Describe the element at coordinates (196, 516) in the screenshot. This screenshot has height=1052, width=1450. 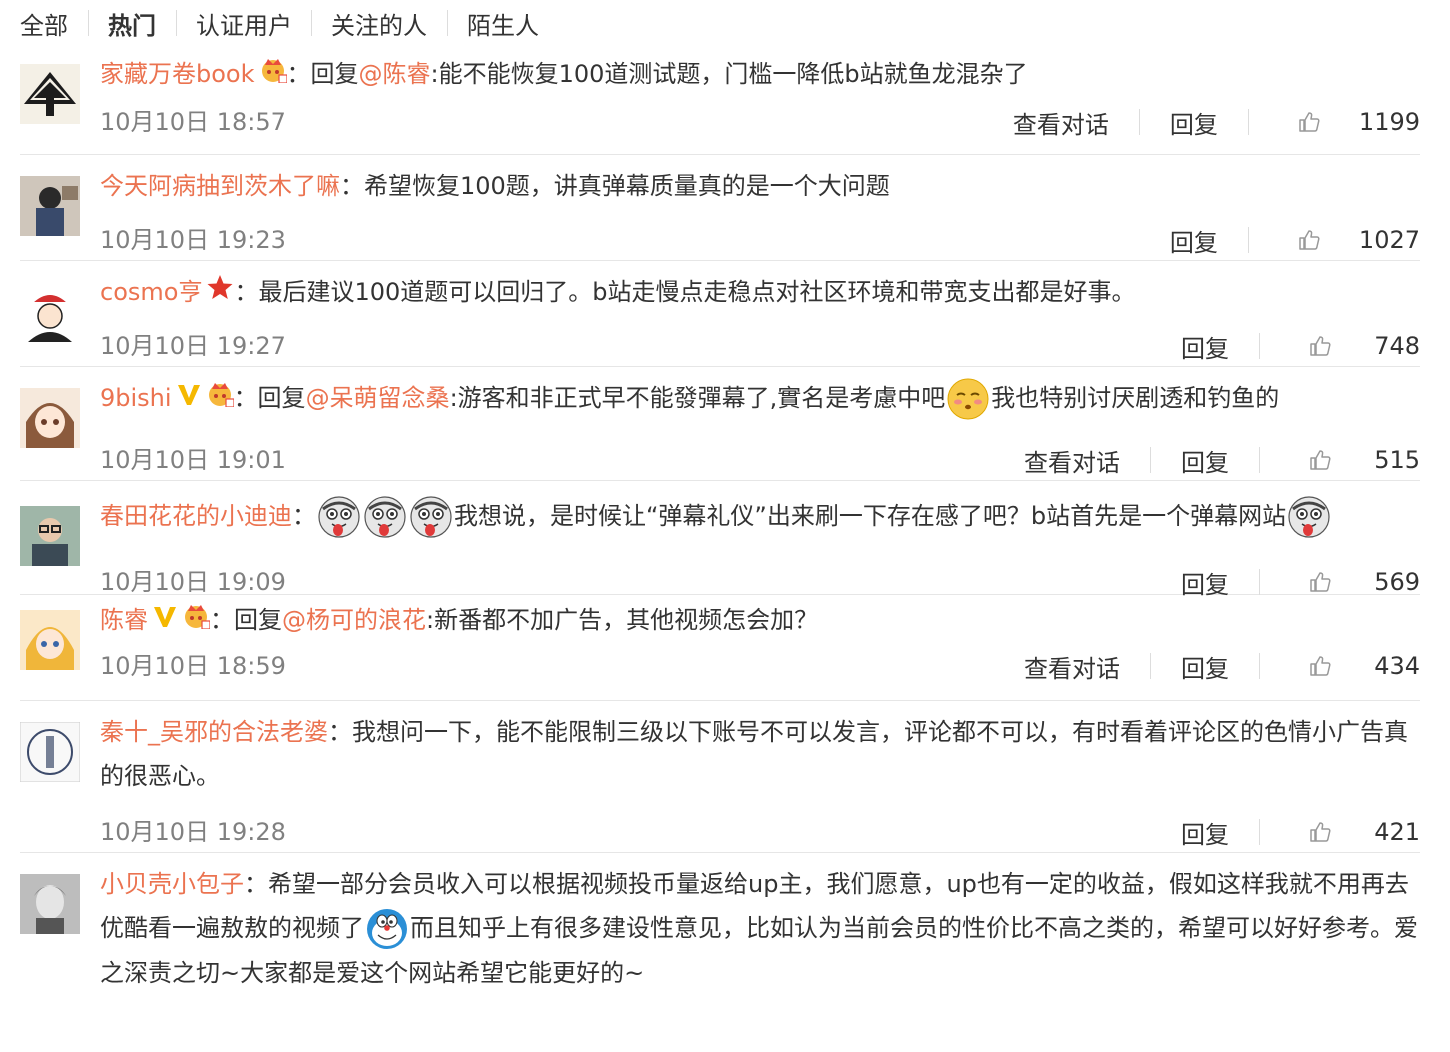
I see `username-link: 春田花花的小迪迪` at that location.